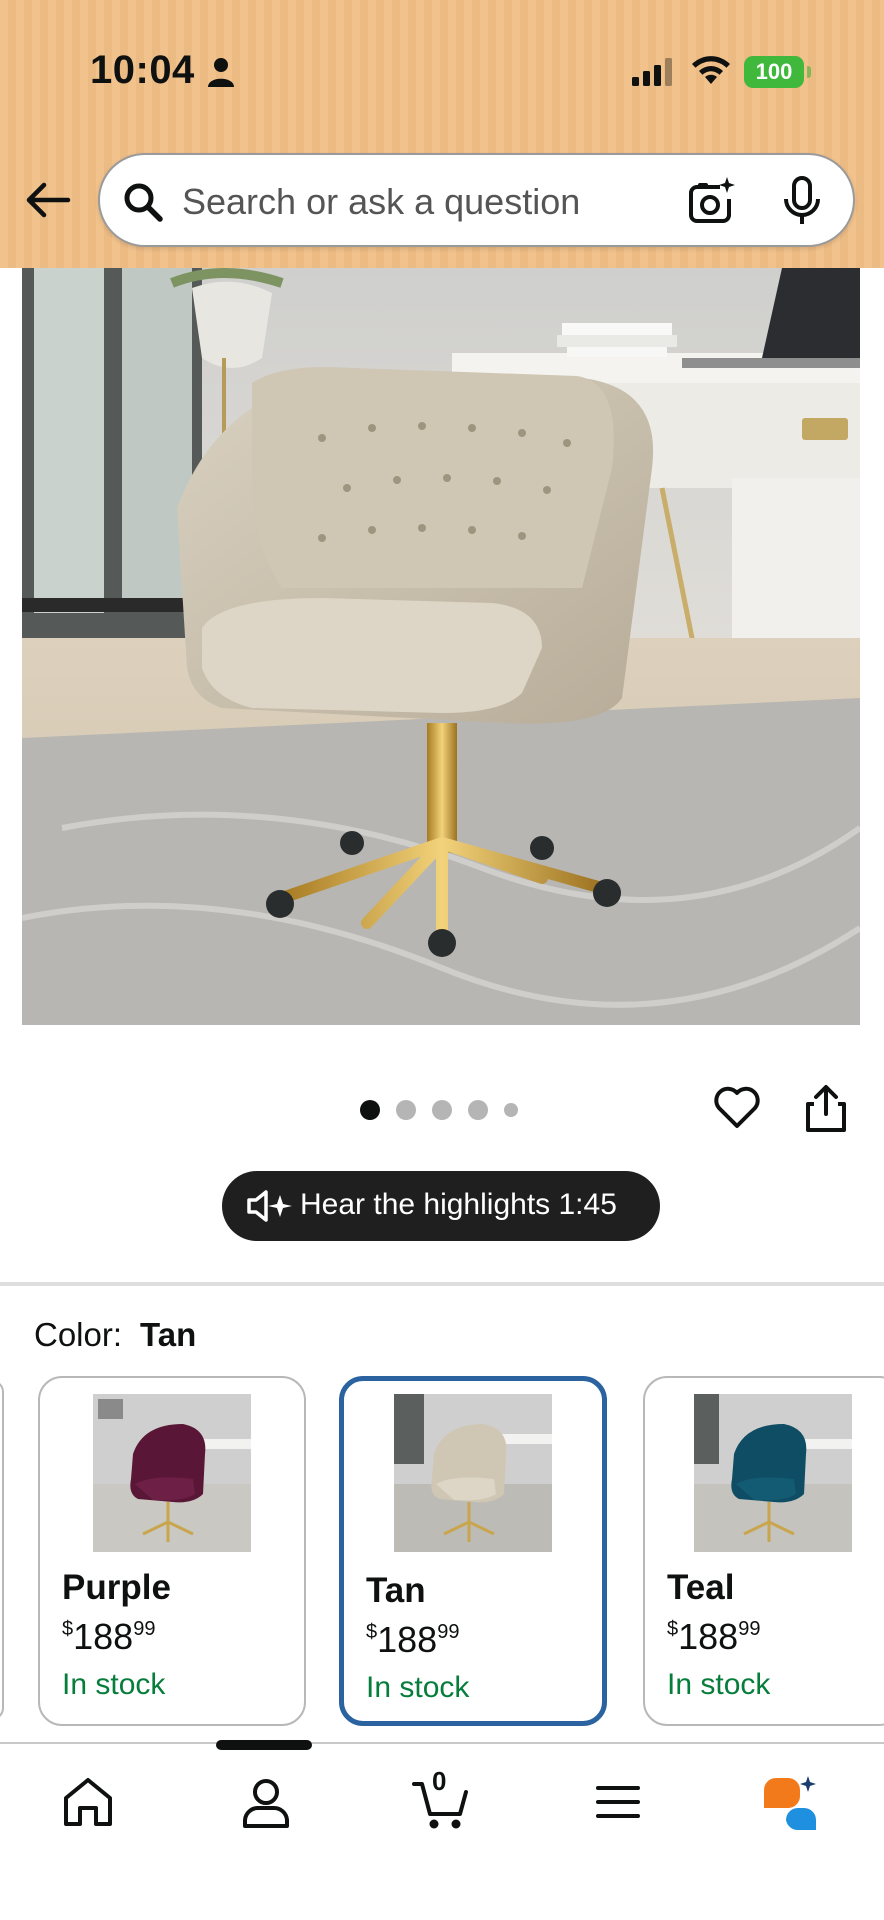  Describe the element at coordinates (143, 202) in the screenshot. I see `search-icon` at that location.